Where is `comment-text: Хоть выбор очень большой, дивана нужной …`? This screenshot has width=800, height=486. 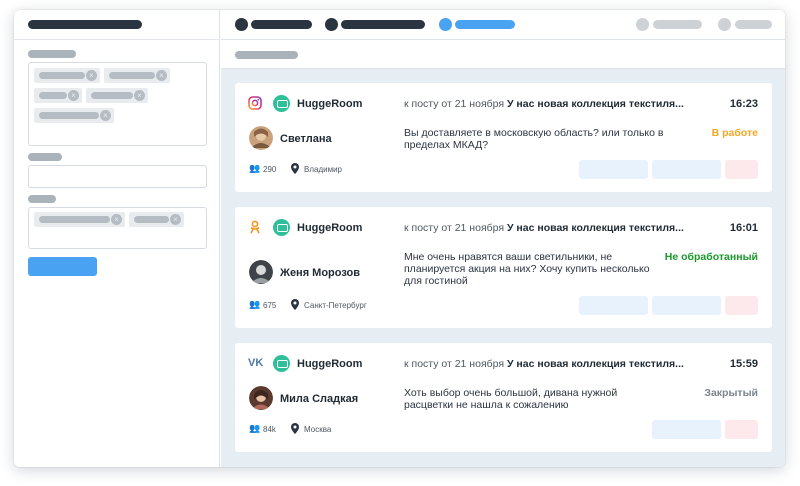
comment-text: Хоть выбор очень большой, дивана нужной … is located at coordinates (511, 399).